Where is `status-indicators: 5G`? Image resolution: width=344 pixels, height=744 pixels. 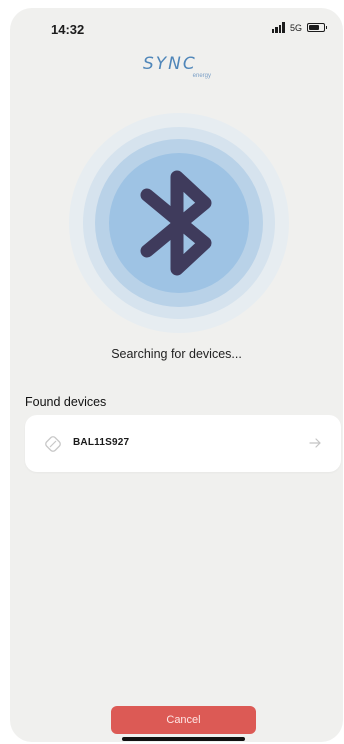
status-indicators: 5G is located at coordinates (299, 27).